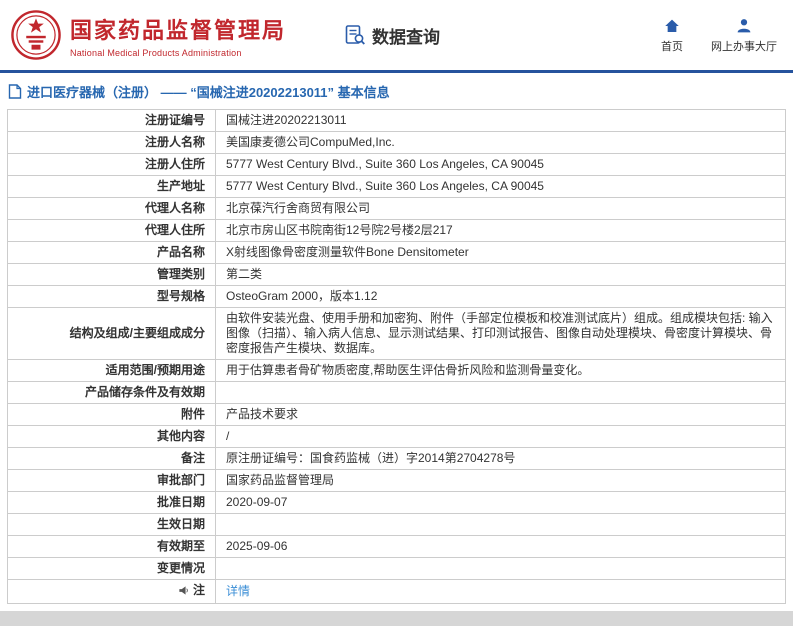 The height and width of the screenshot is (626, 793). Describe the element at coordinates (15, 91) in the screenshot. I see `document-icon` at that location.